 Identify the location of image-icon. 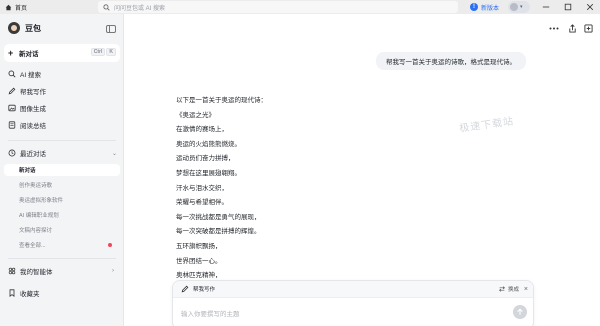
(12, 108).